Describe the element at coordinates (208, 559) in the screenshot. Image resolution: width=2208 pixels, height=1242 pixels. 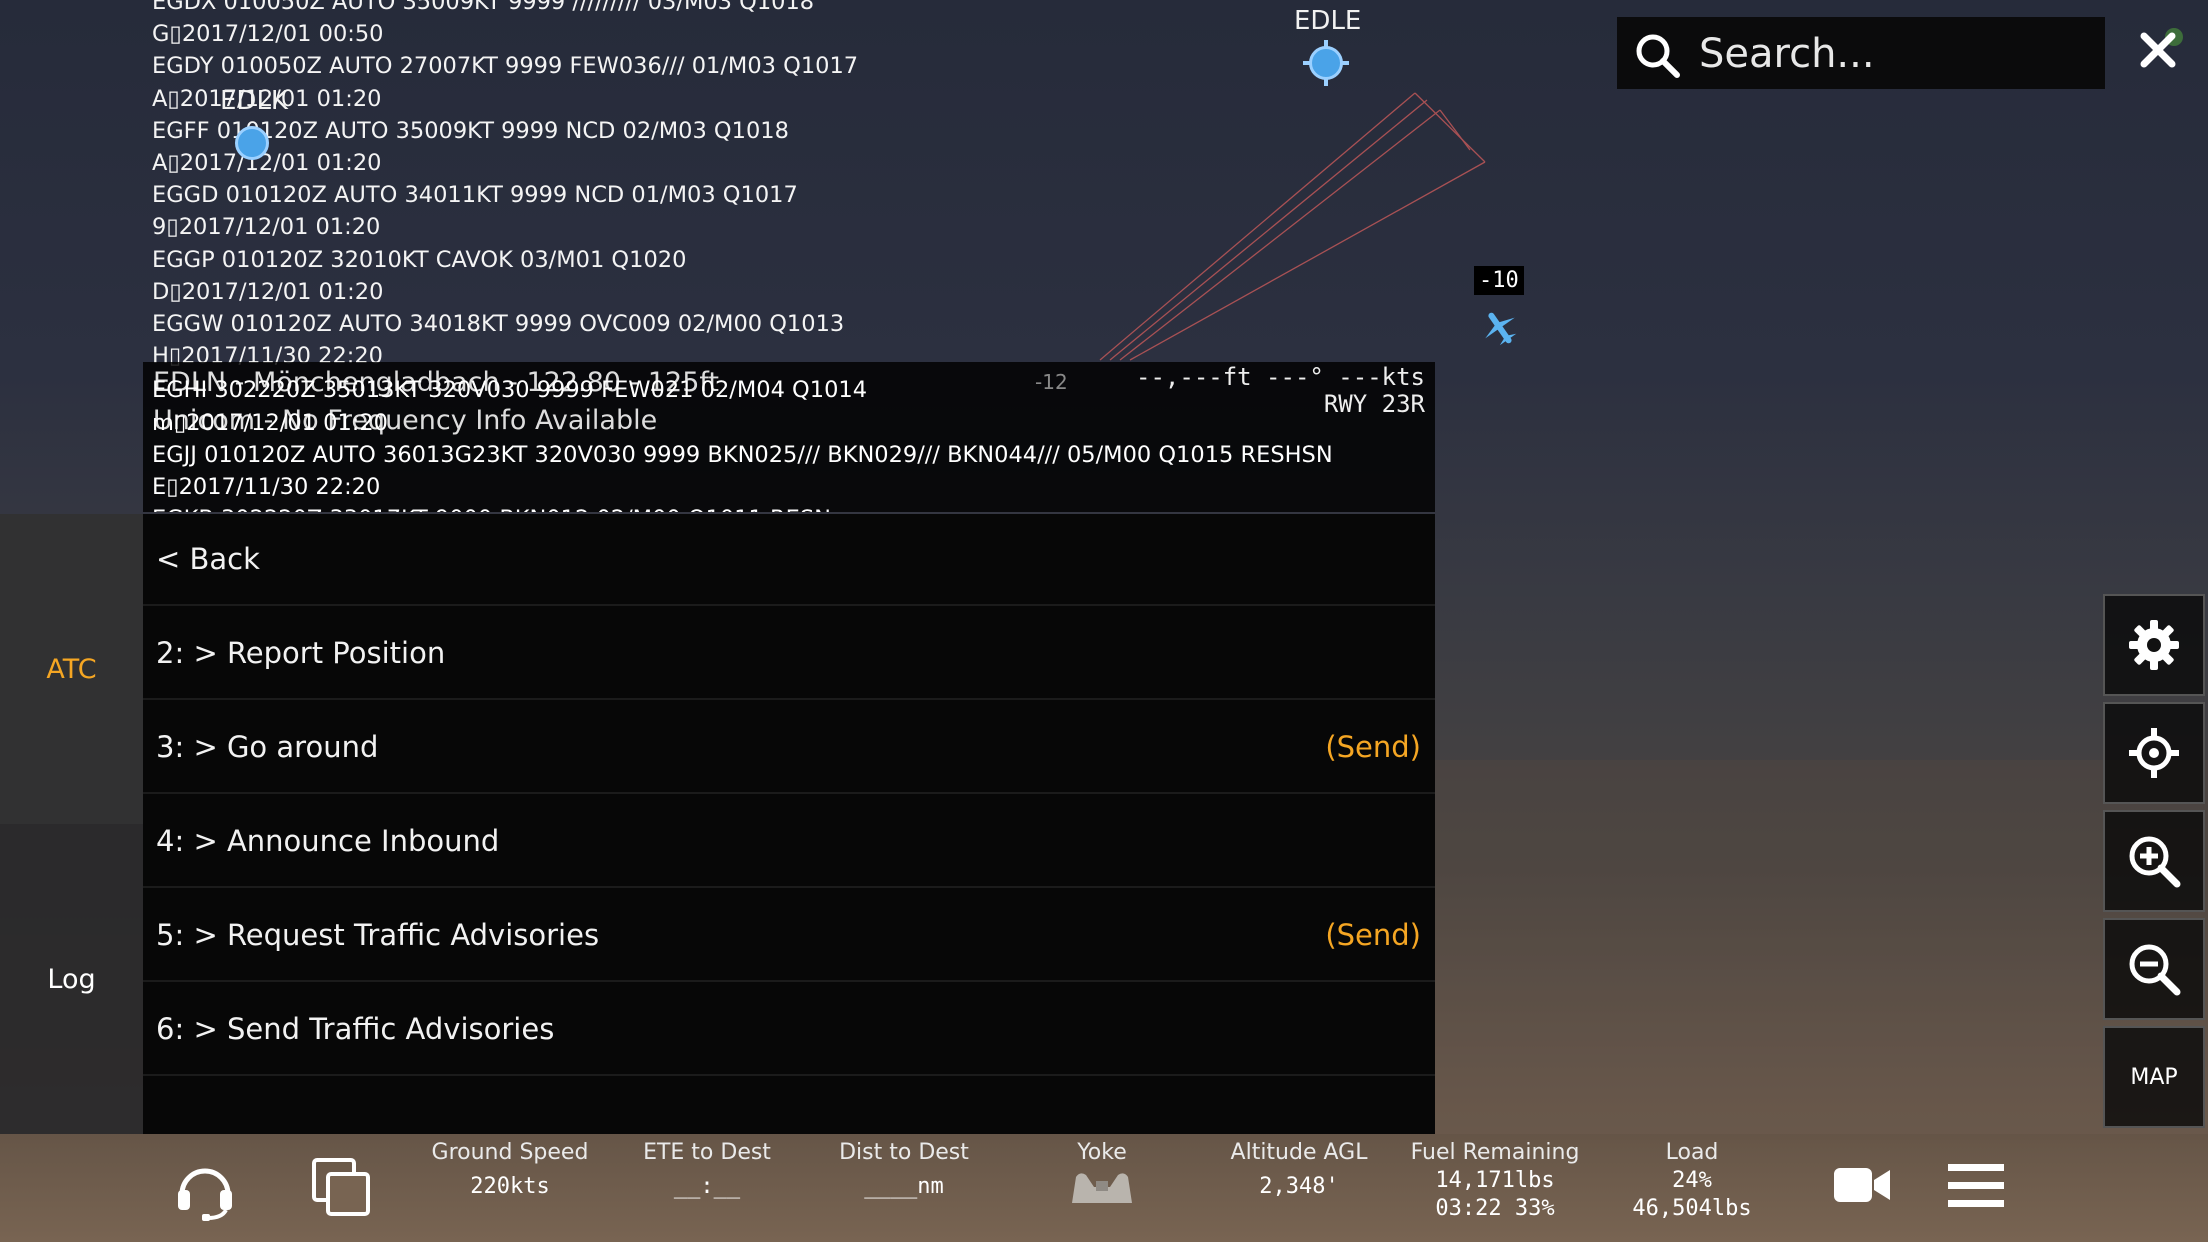
I see `back-button-label: < Back` at that location.